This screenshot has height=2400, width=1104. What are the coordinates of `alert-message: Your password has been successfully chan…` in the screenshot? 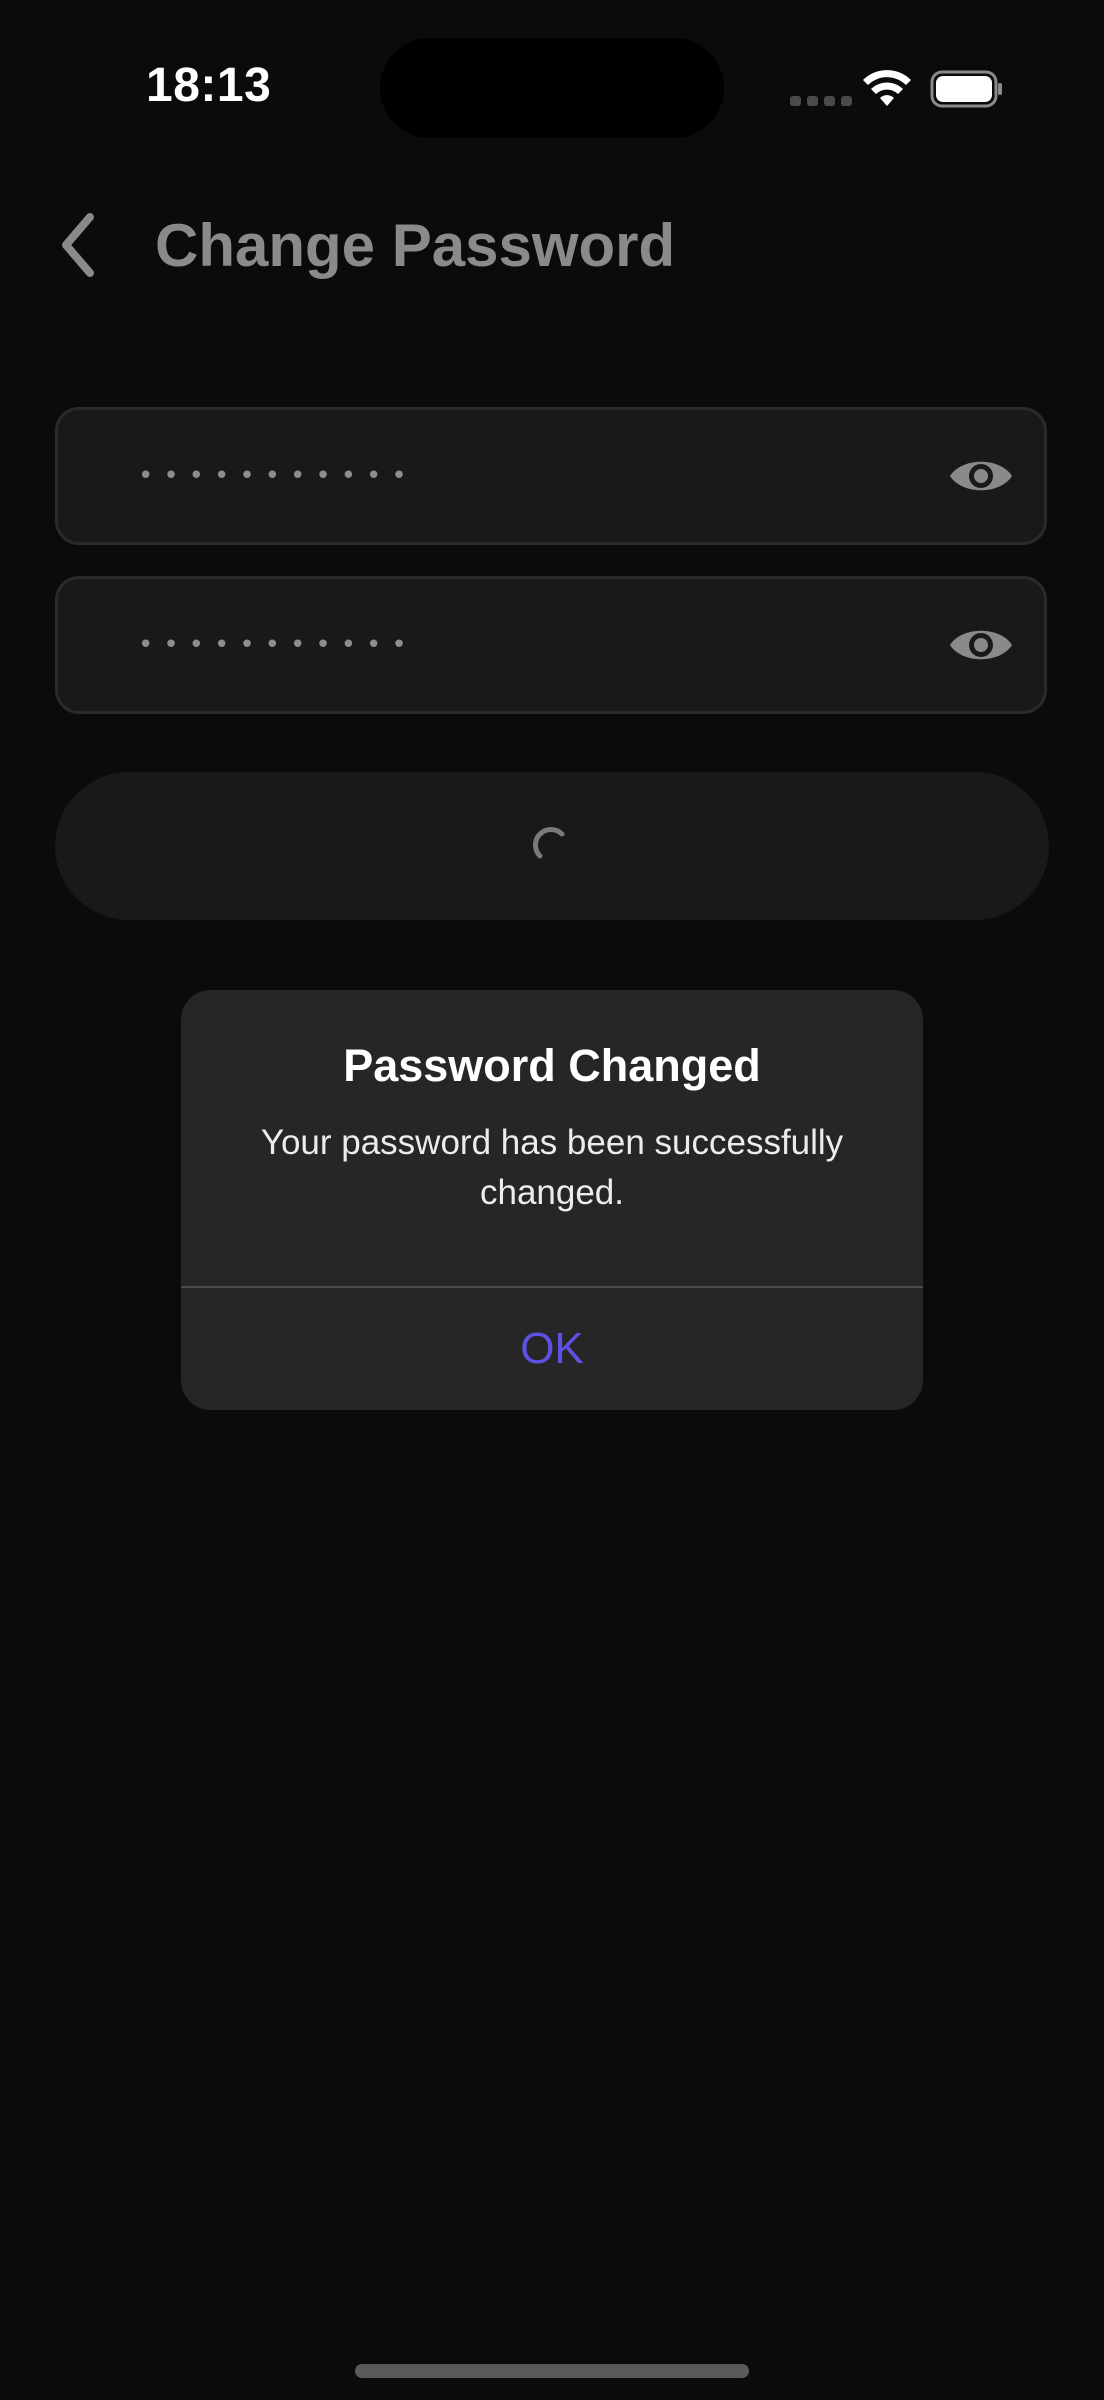 It's located at (552, 1167).